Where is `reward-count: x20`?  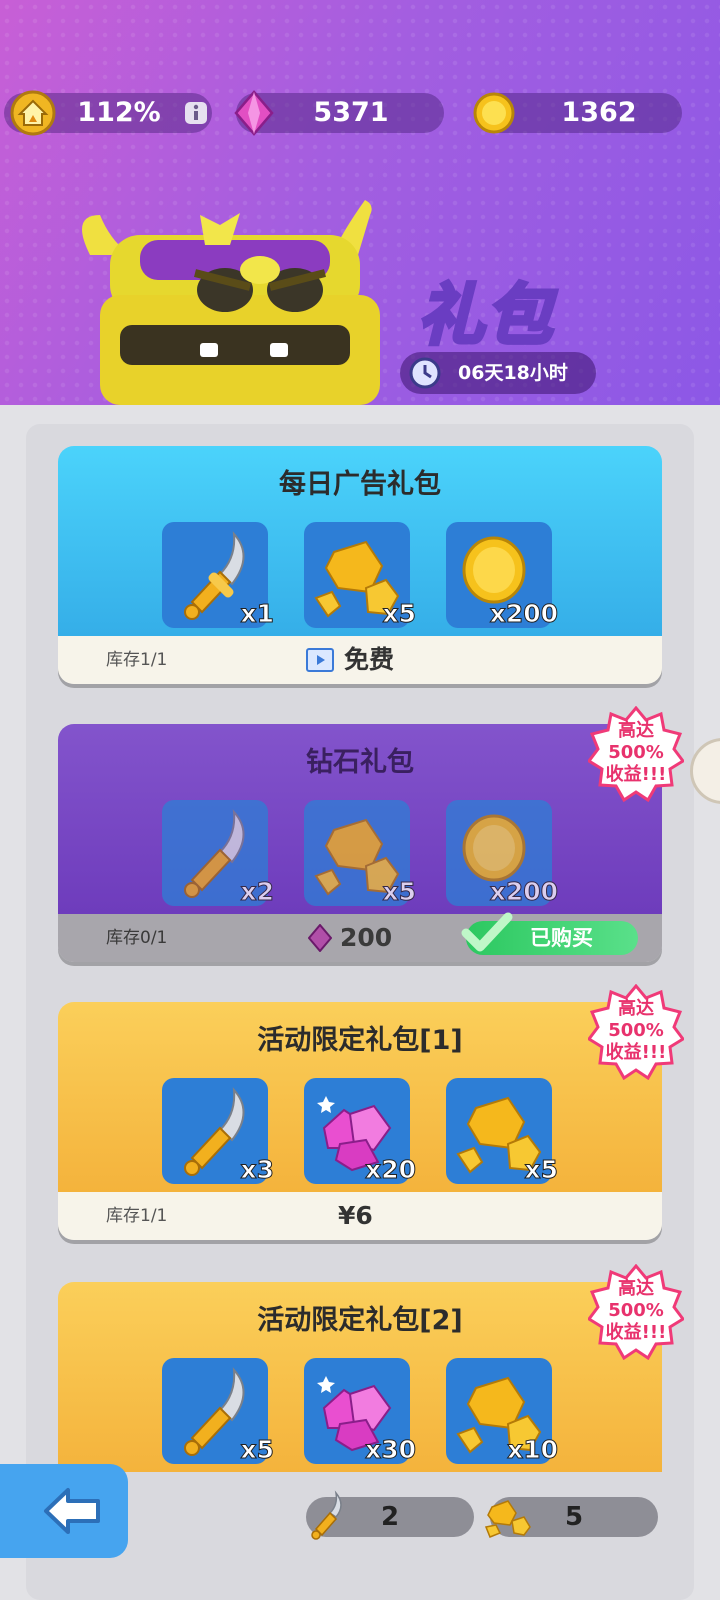
reward-count: x20 is located at coordinates (391, 1170).